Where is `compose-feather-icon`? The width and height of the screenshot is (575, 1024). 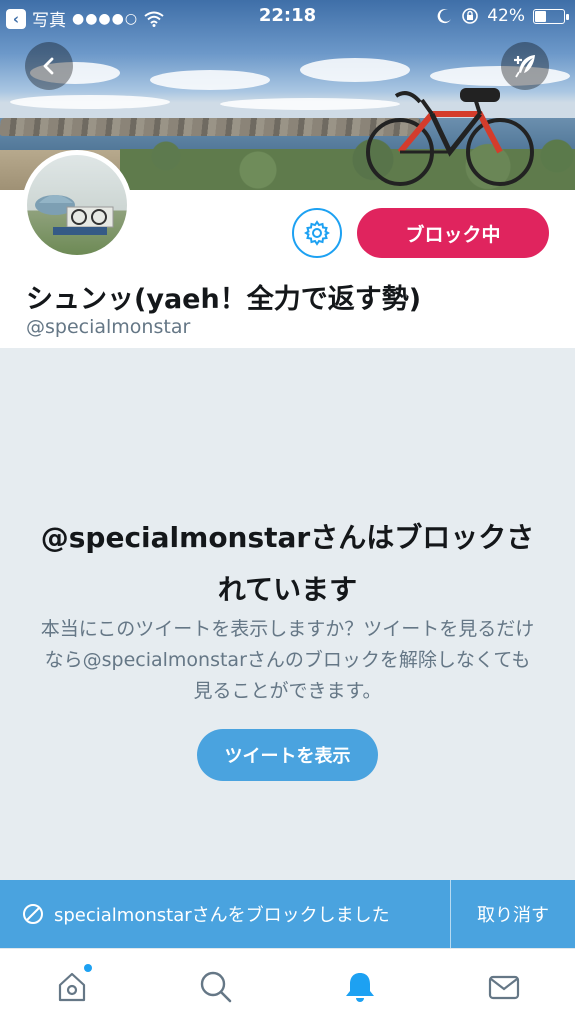
compose-feather-icon is located at coordinates (524, 66).